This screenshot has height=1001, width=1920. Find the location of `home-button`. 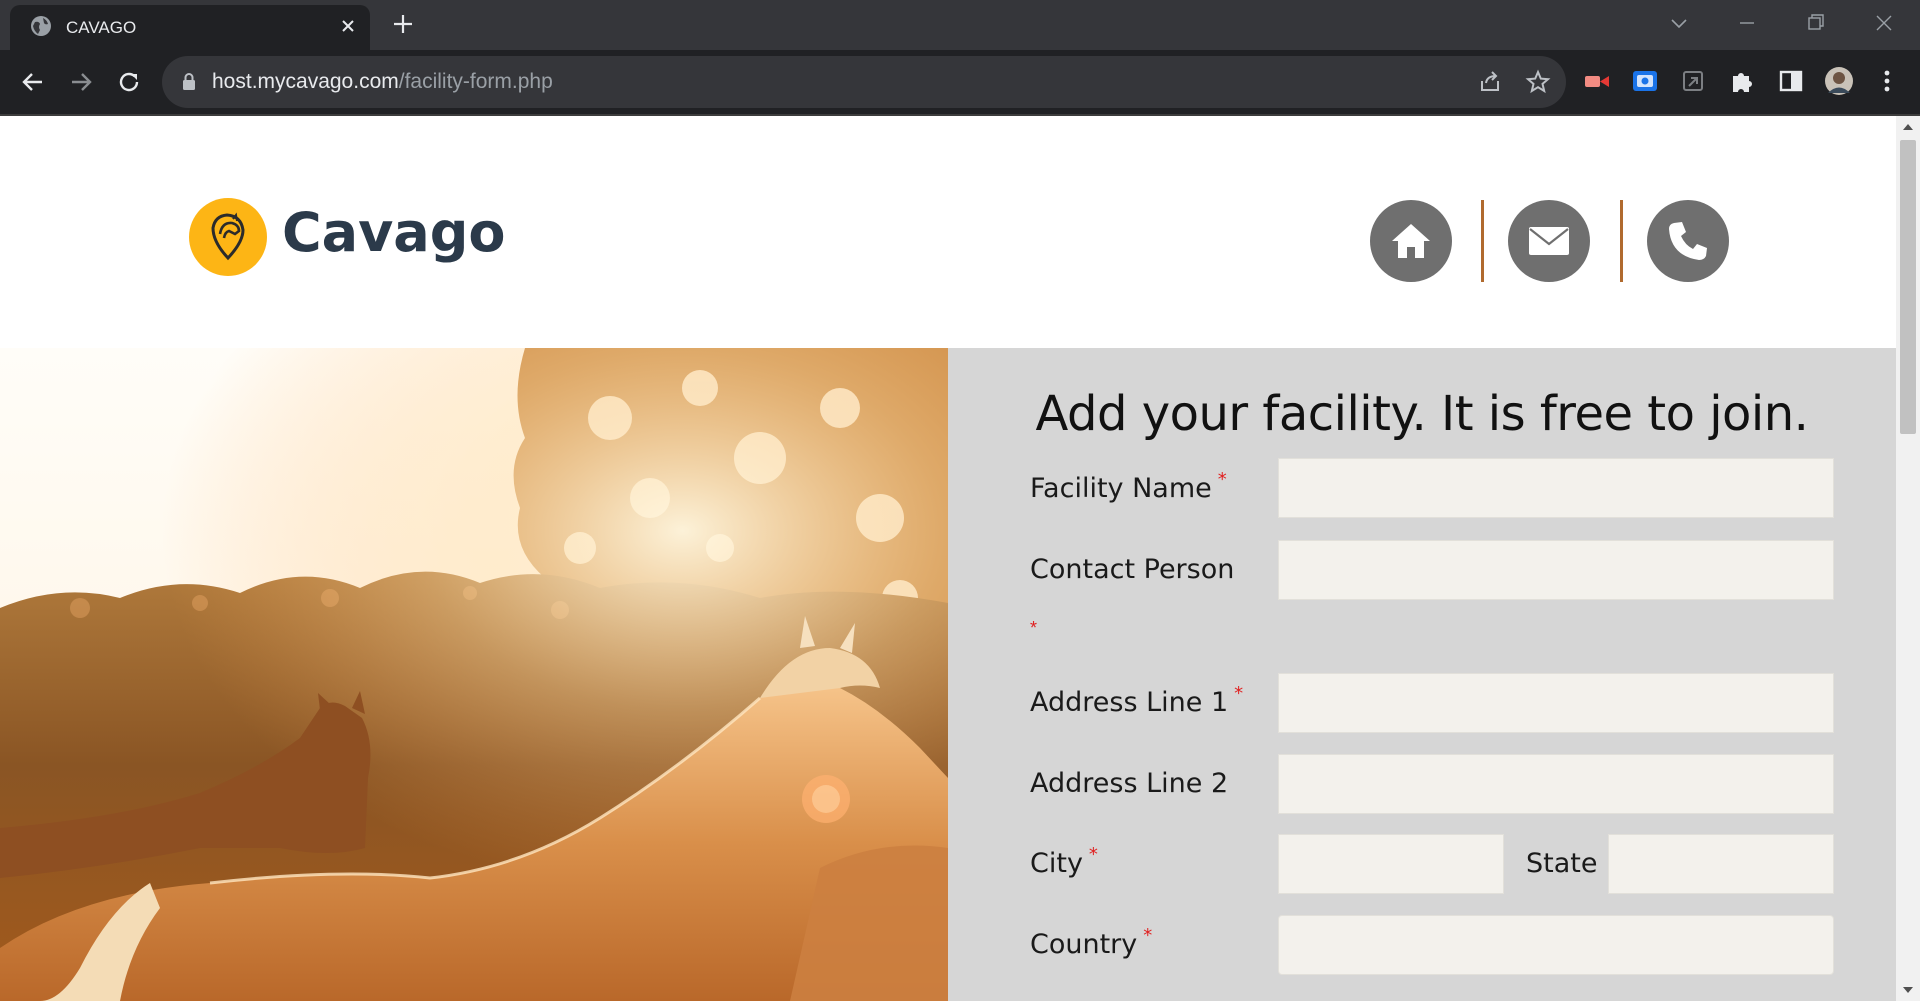

home-button is located at coordinates (1411, 241).